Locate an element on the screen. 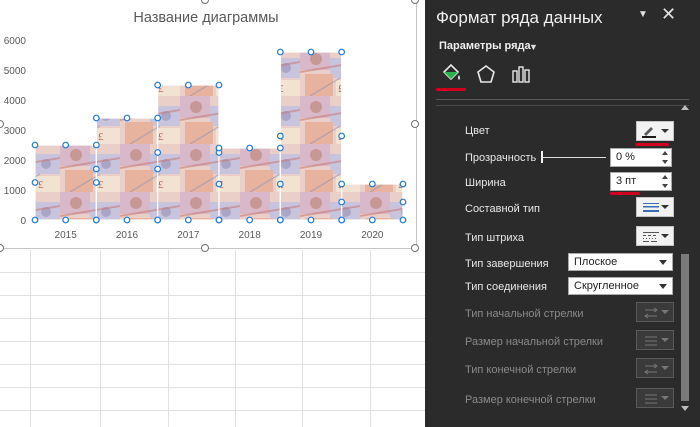 Image resolution: width=700 pixels, height=427 pixels. y-tick-label: 6000 is located at coordinates (15, 41).